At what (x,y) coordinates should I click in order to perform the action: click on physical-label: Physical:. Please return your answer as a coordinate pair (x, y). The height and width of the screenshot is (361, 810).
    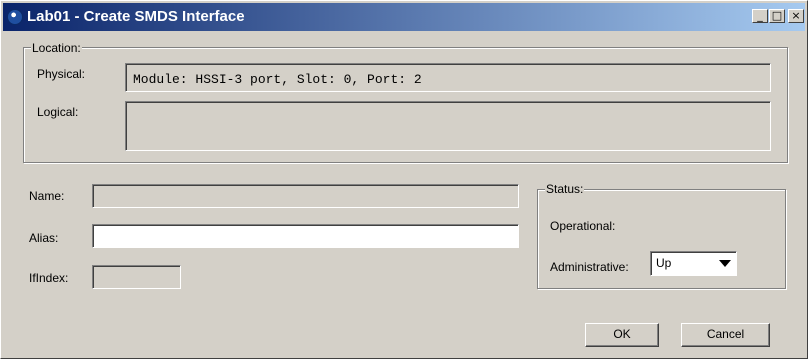
    Looking at the image, I should click on (61, 74).